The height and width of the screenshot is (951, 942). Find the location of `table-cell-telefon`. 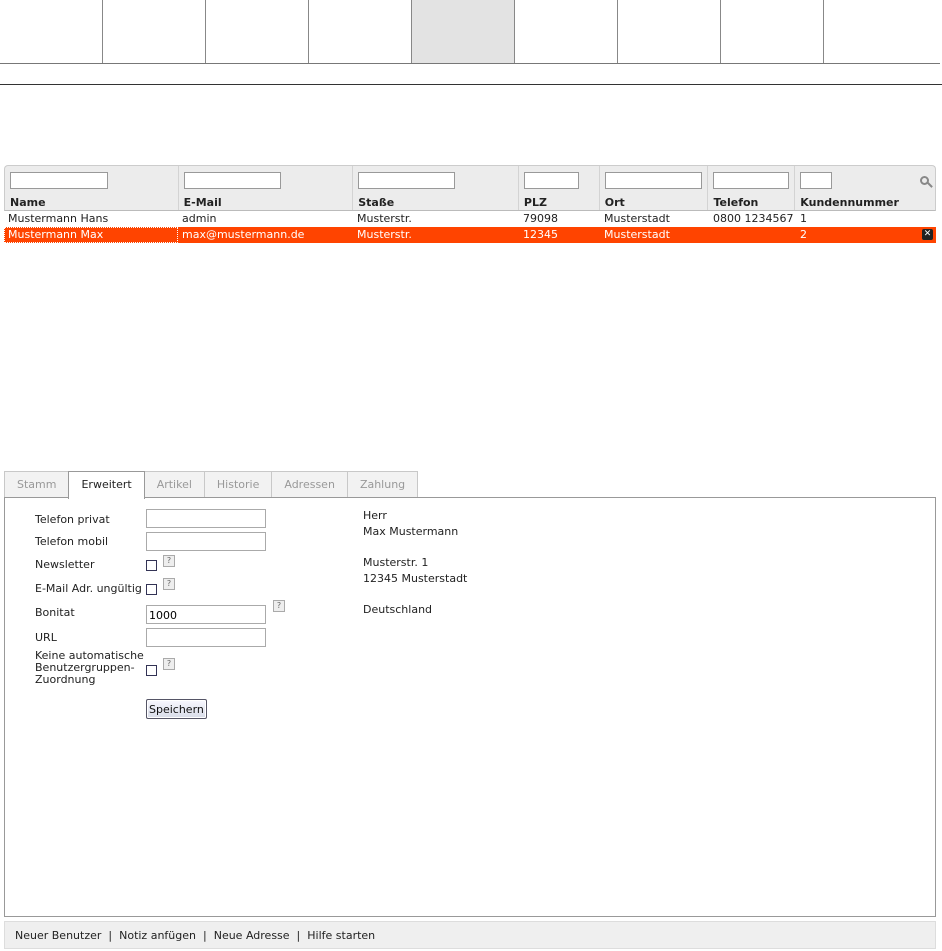

table-cell-telefon is located at coordinates (752, 235).